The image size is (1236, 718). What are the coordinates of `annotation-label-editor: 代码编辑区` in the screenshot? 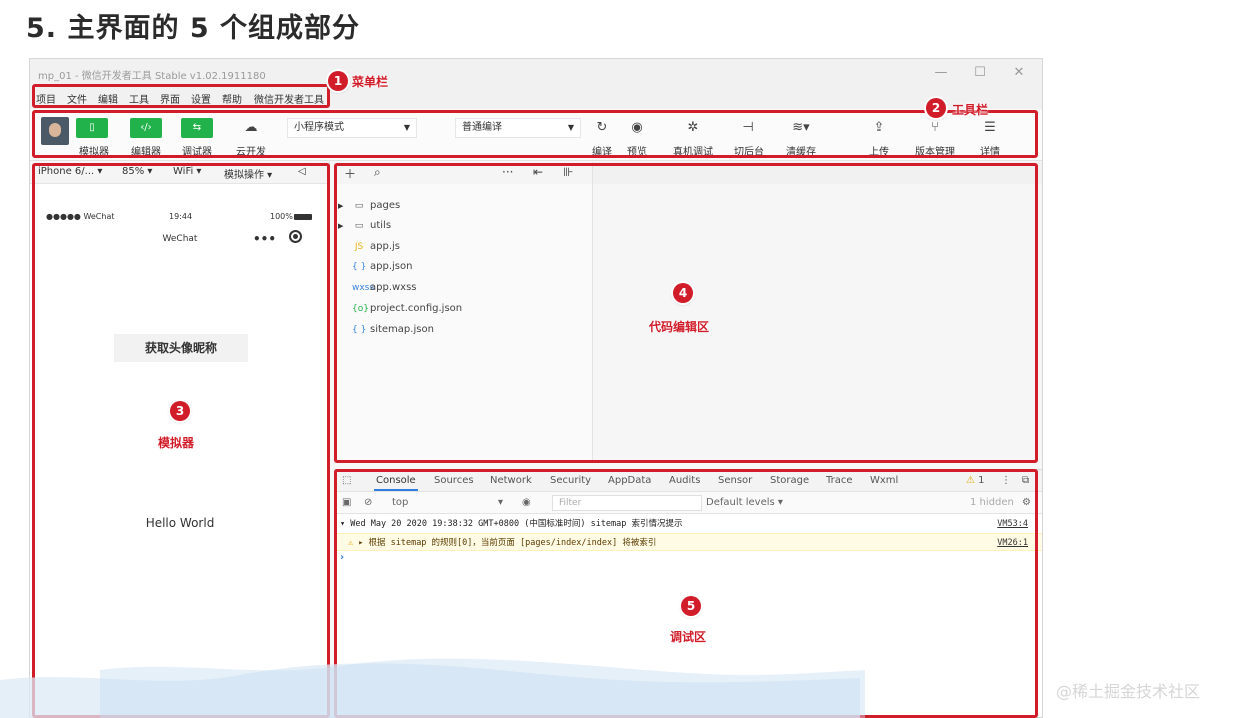 It's located at (679, 327).